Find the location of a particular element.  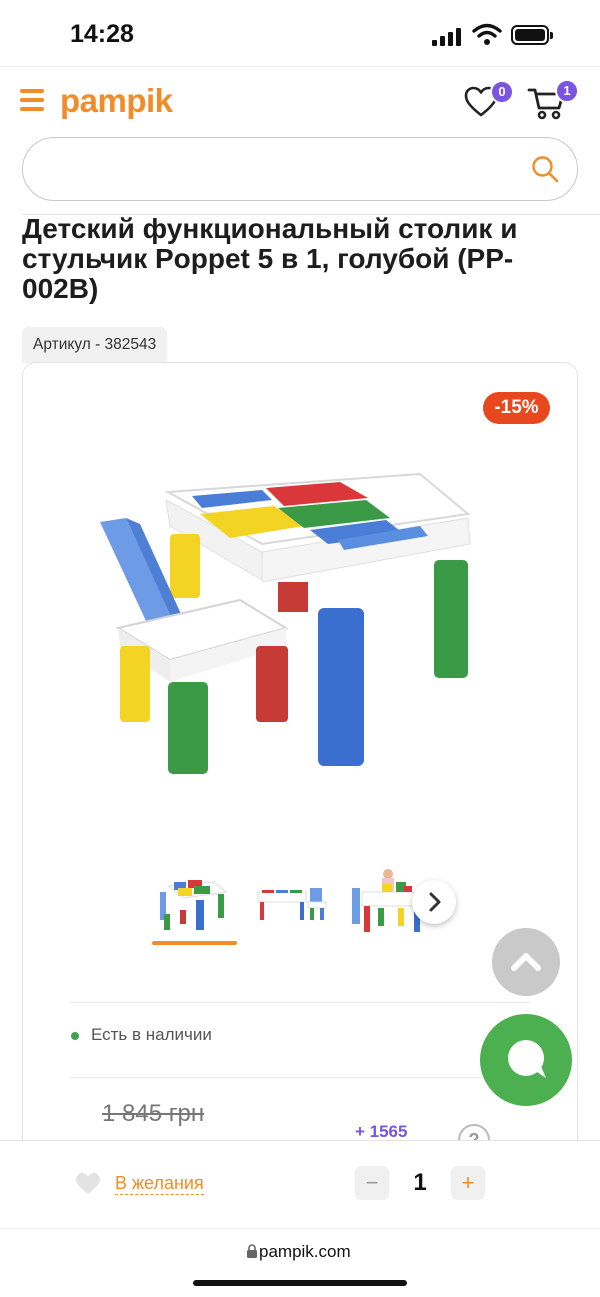

cart-button: 1 is located at coordinates (553, 99).